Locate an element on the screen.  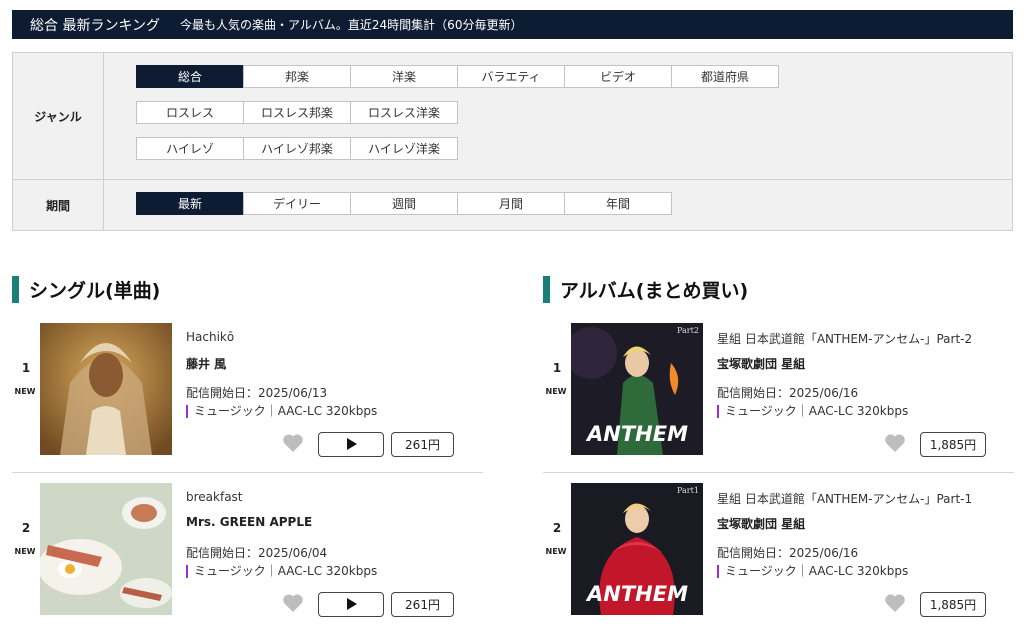
period-button-weekly: 週間 is located at coordinates (404, 203).